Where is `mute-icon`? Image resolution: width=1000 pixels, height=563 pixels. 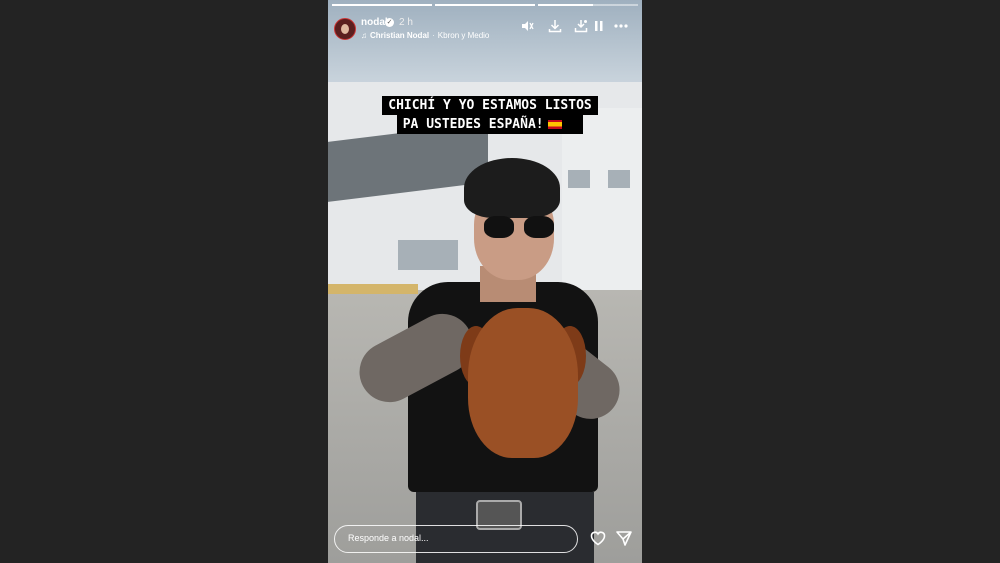
mute-icon is located at coordinates (527, 28).